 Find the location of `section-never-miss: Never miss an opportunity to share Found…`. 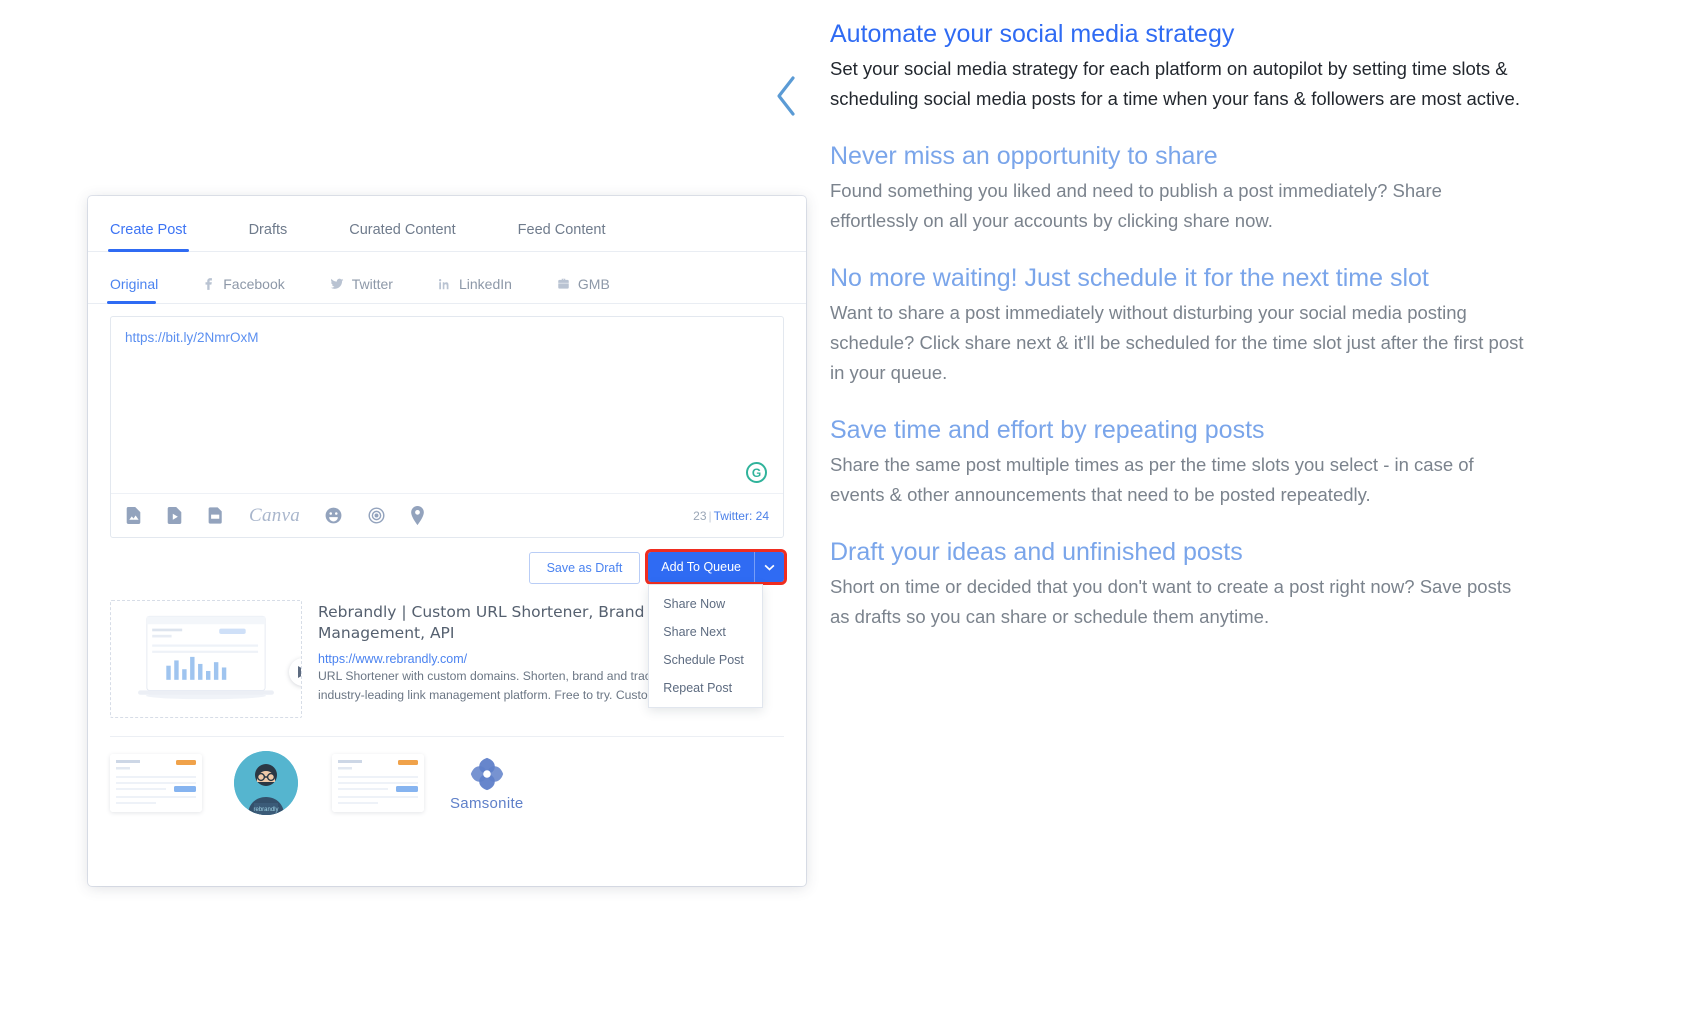

section-never-miss: Never miss an opportunity to share Found… is located at coordinates (1180, 188).